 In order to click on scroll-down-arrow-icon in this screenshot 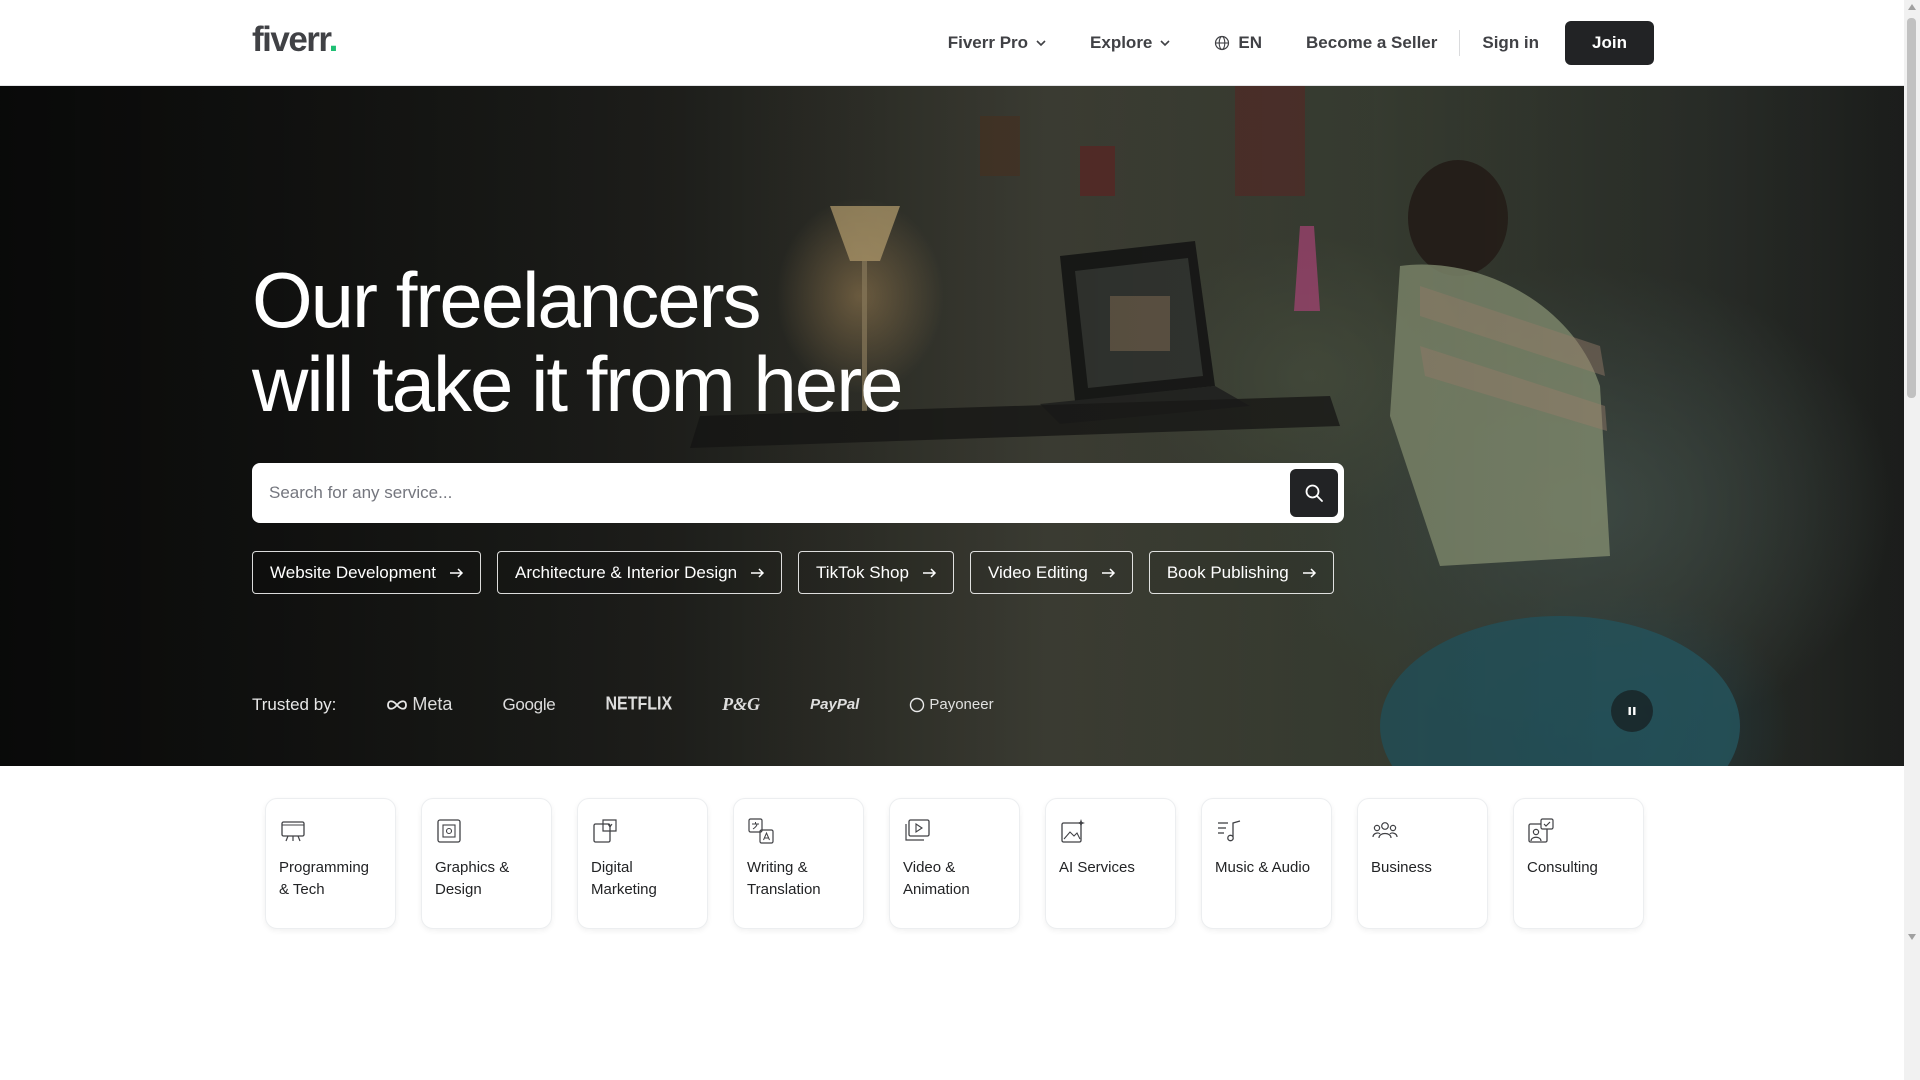, I will do `click(1912, 937)`.